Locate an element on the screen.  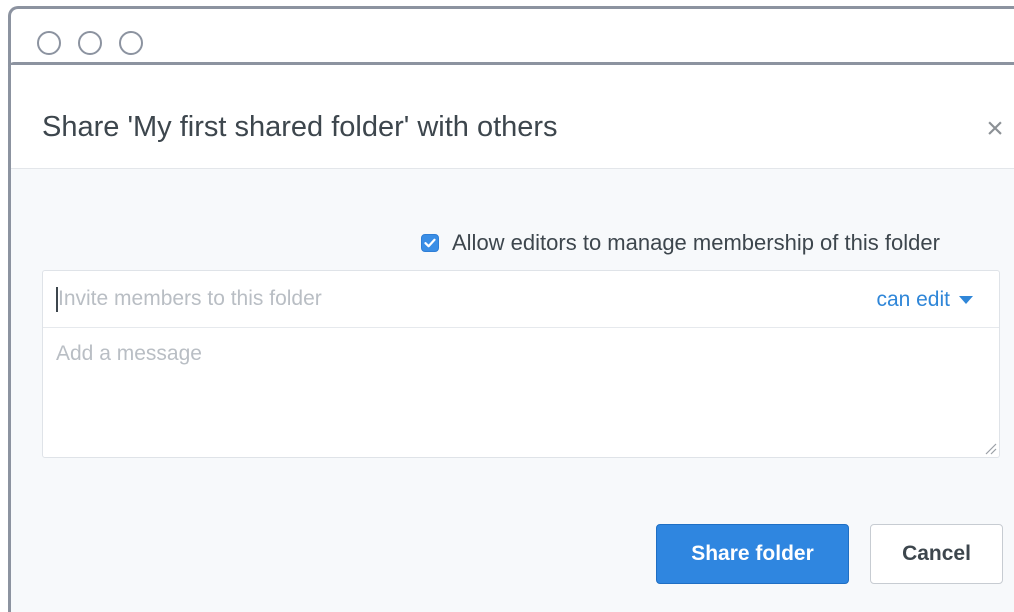
allow-membership-checkbox is located at coordinates (430, 243).